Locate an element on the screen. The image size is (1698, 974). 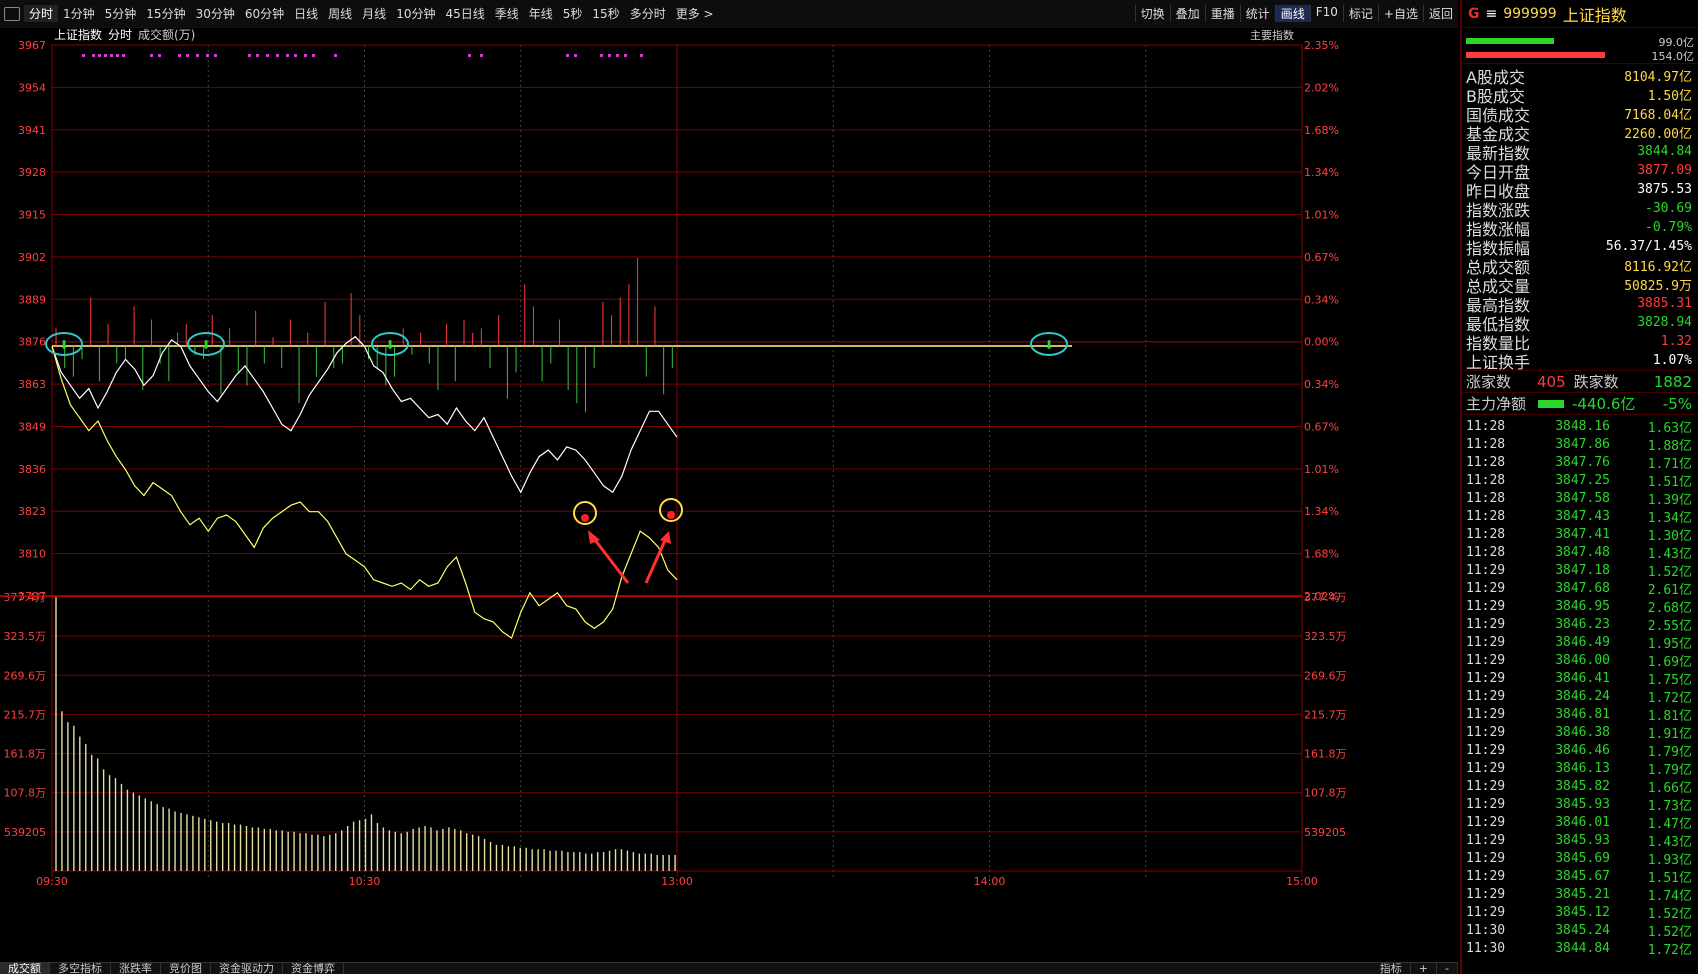
indicator-control-0: 指标 is located at coordinates (1391, 968).